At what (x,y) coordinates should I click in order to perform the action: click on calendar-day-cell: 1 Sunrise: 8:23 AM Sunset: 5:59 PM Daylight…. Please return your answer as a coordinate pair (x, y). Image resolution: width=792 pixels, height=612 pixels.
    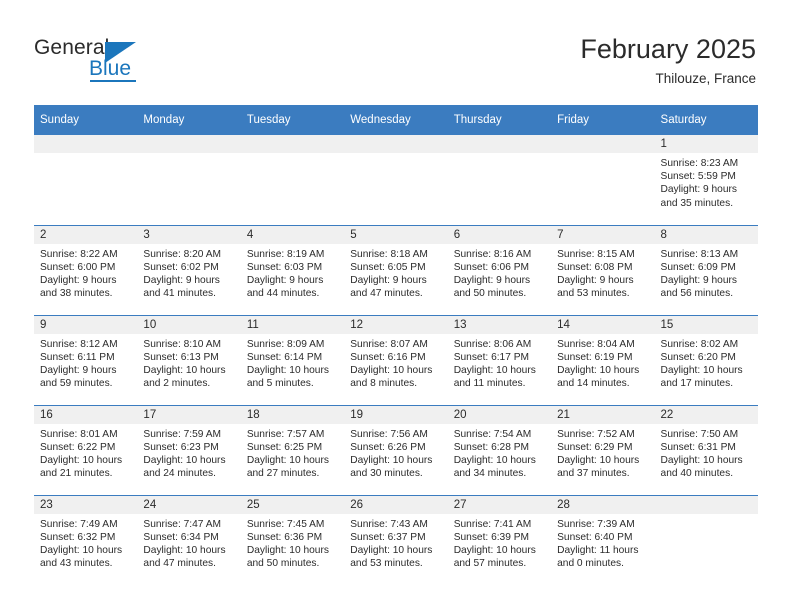
    Looking at the image, I should click on (706, 179).